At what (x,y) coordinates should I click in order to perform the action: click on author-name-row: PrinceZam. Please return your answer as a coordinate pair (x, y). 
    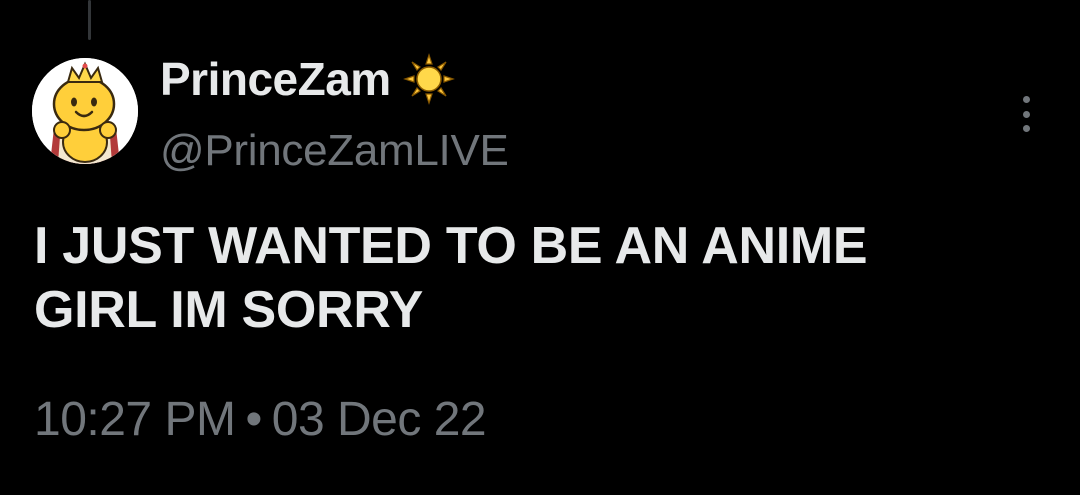
    Looking at the image, I should click on (307, 79).